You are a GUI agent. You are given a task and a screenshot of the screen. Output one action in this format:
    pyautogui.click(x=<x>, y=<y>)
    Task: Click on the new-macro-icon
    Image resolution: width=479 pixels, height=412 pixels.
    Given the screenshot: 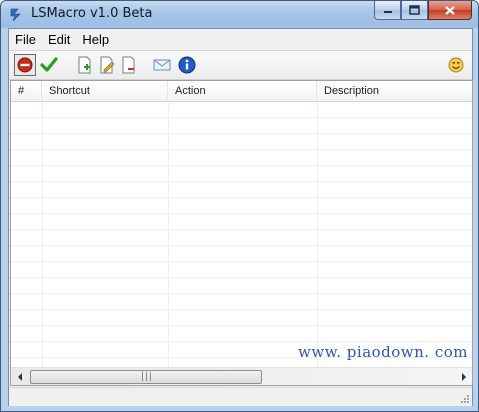 What is the action you would take?
    pyautogui.click(x=84, y=65)
    